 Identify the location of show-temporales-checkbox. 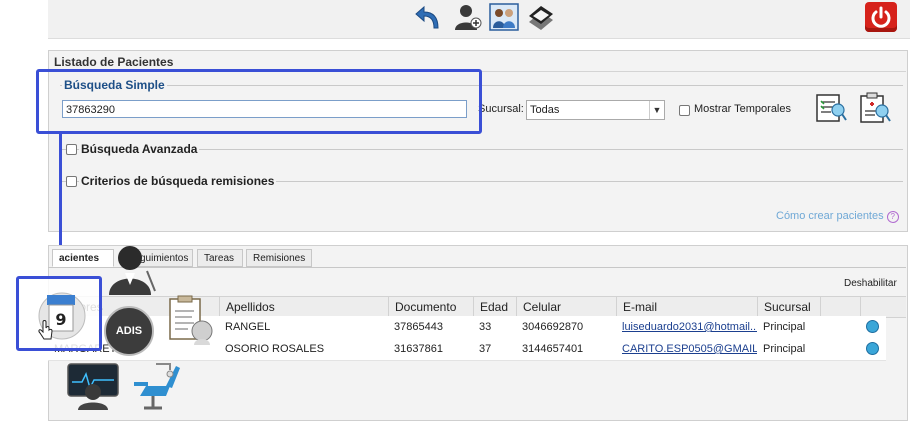
(684, 110).